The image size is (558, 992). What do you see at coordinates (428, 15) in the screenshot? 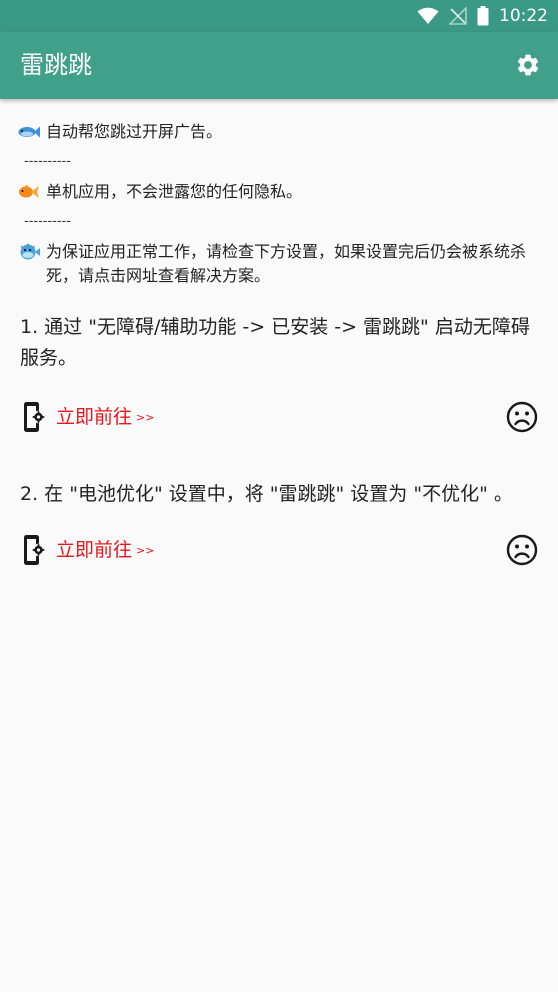
I see `wifi-icon` at bounding box center [428, 15].